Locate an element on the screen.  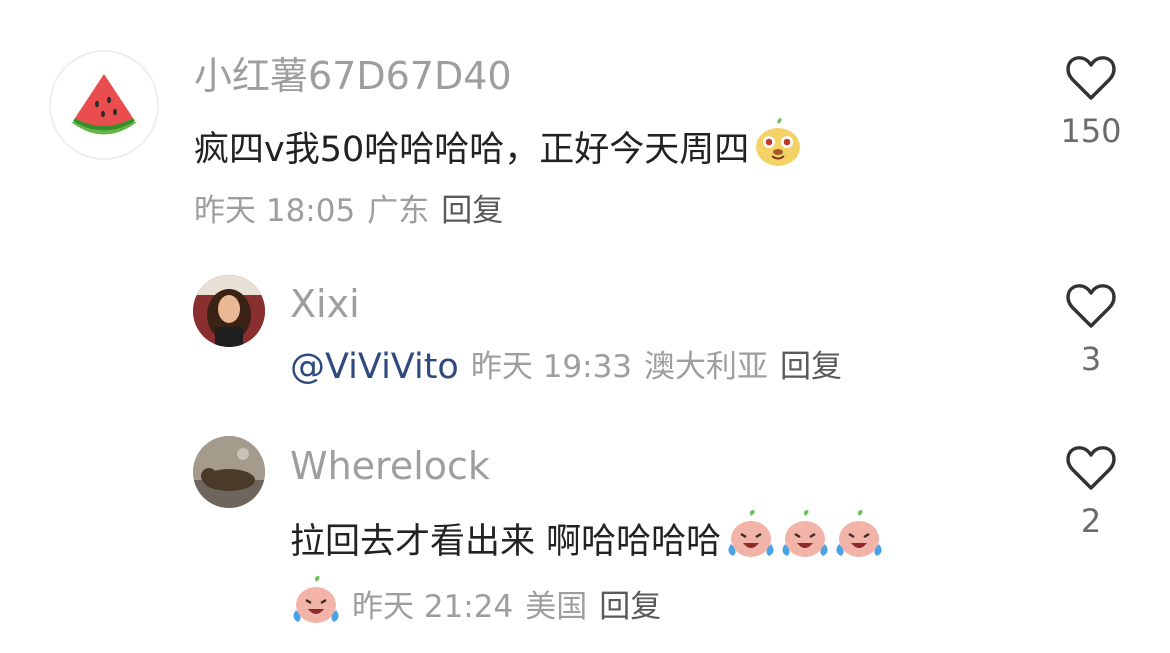
comment-text: 疯四v我50哈哈哈哈，正好今天周四 is located at coordinates (472, 149).